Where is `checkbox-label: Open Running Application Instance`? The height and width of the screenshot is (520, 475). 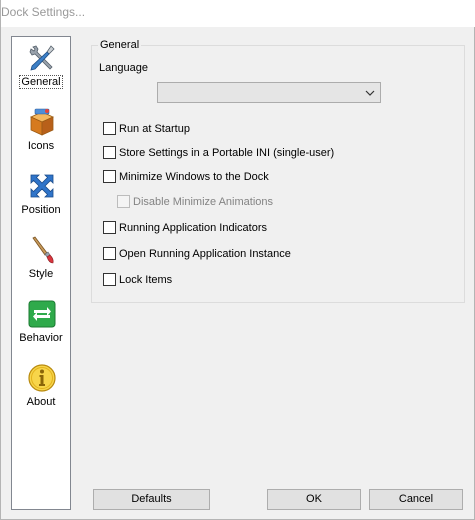
checkbox-label: Open Running Application Instance is located at coordinates (205, 254).